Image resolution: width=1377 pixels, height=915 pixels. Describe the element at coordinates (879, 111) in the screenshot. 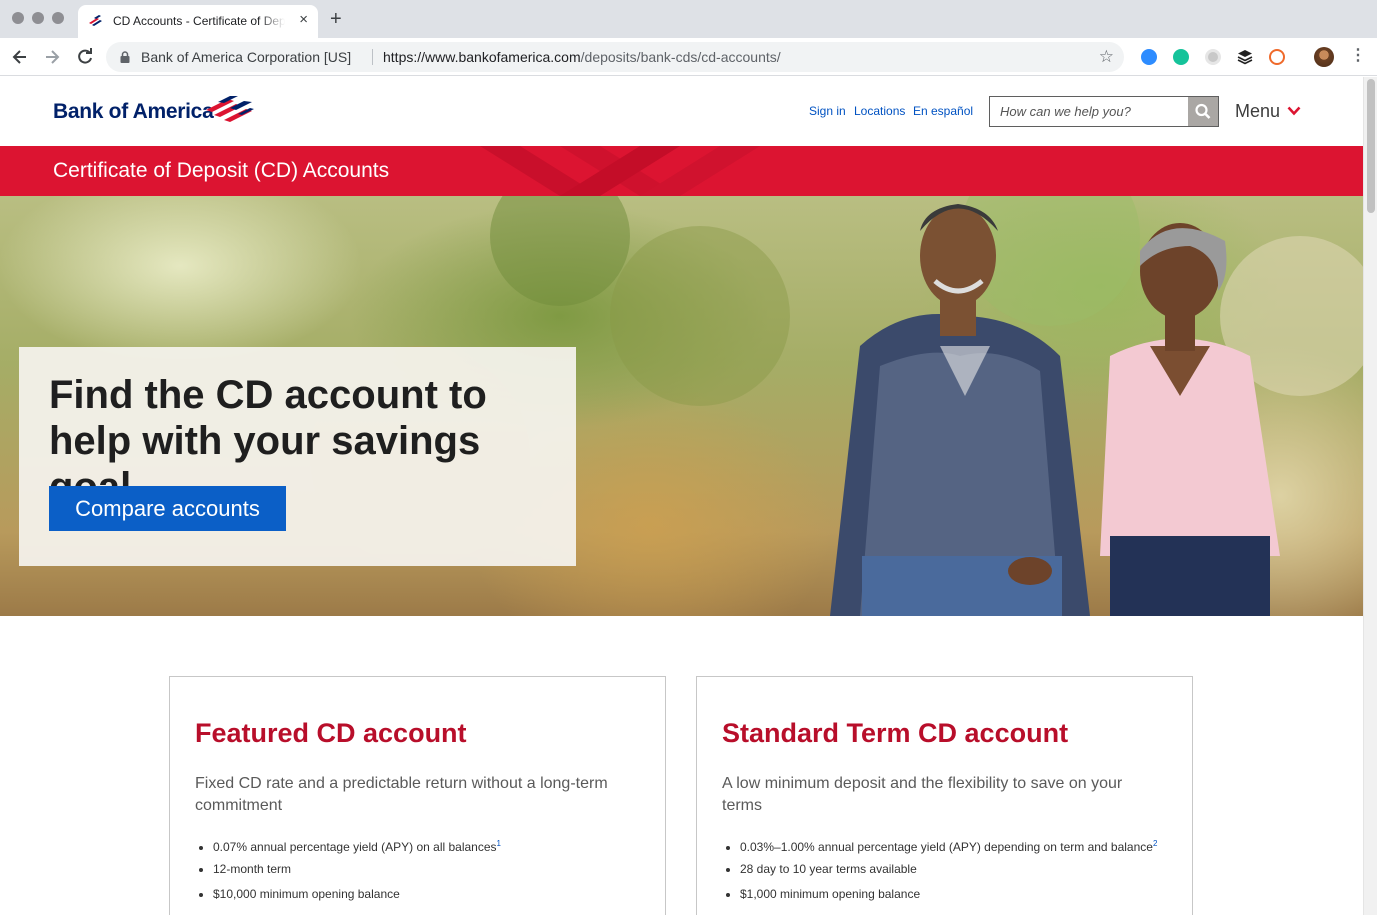

I see `locations-link: Locations` at that location.